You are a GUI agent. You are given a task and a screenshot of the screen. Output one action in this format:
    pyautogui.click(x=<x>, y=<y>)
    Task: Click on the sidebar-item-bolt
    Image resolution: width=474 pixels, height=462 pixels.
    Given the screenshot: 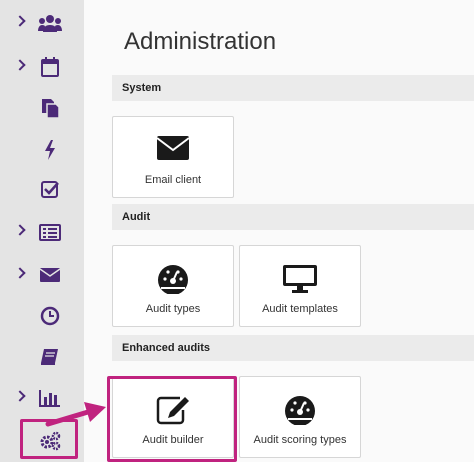 What is the action you would take?
    pyautogui.click(x=42, y=150)
    